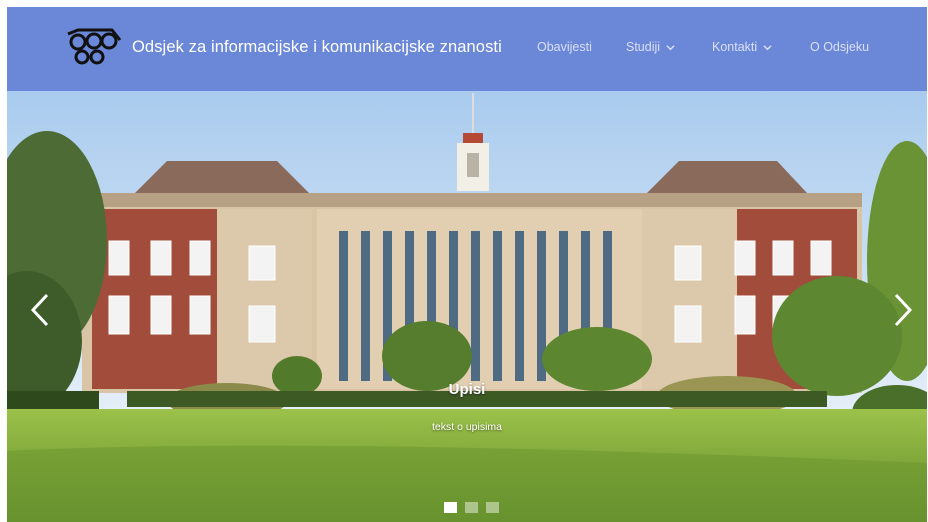  What do you see at coordinates (643, 47) in the screenshot?
I see `nav-label: Studiji` at bounding box center [643, 47].